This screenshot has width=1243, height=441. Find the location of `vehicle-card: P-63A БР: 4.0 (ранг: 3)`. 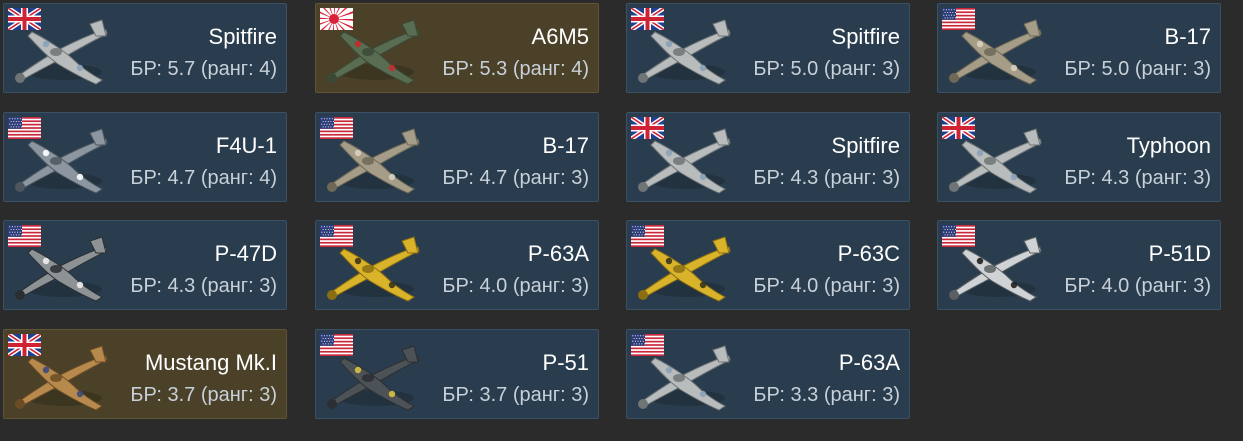

vehicle-card: P-63A БР: 4.0 (ранг: 3) is located at coordinates (457, 265).